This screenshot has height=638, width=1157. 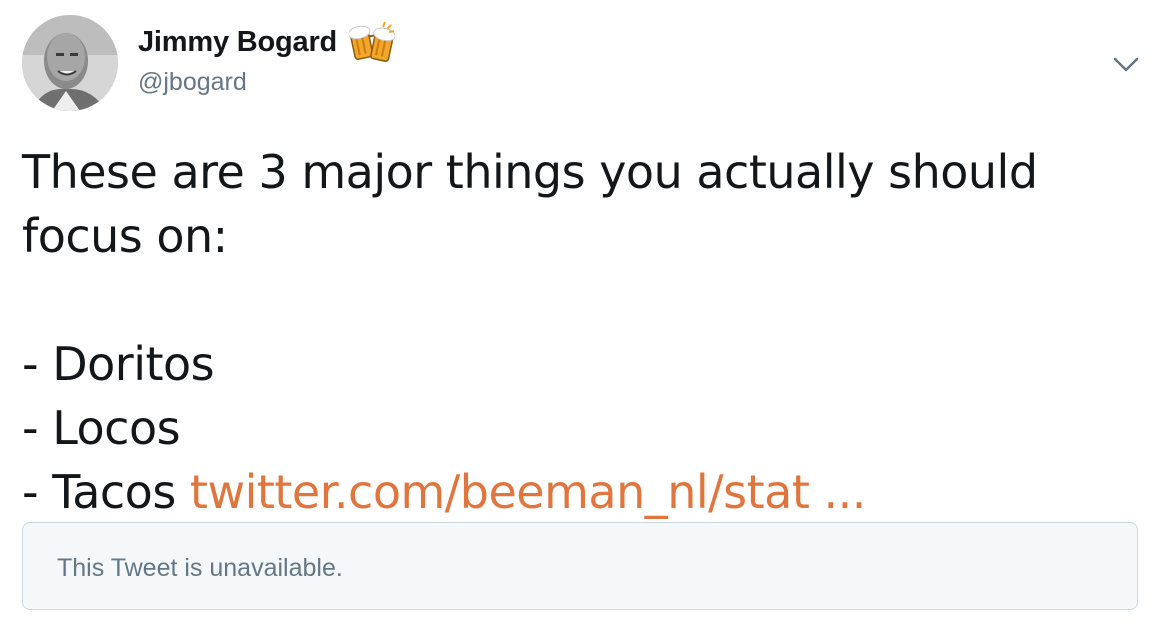 What do you see at coordinates (101, 428) in the screenshot?
I see `tweet-text-line: - Locos` at bounding box center [101, 428].